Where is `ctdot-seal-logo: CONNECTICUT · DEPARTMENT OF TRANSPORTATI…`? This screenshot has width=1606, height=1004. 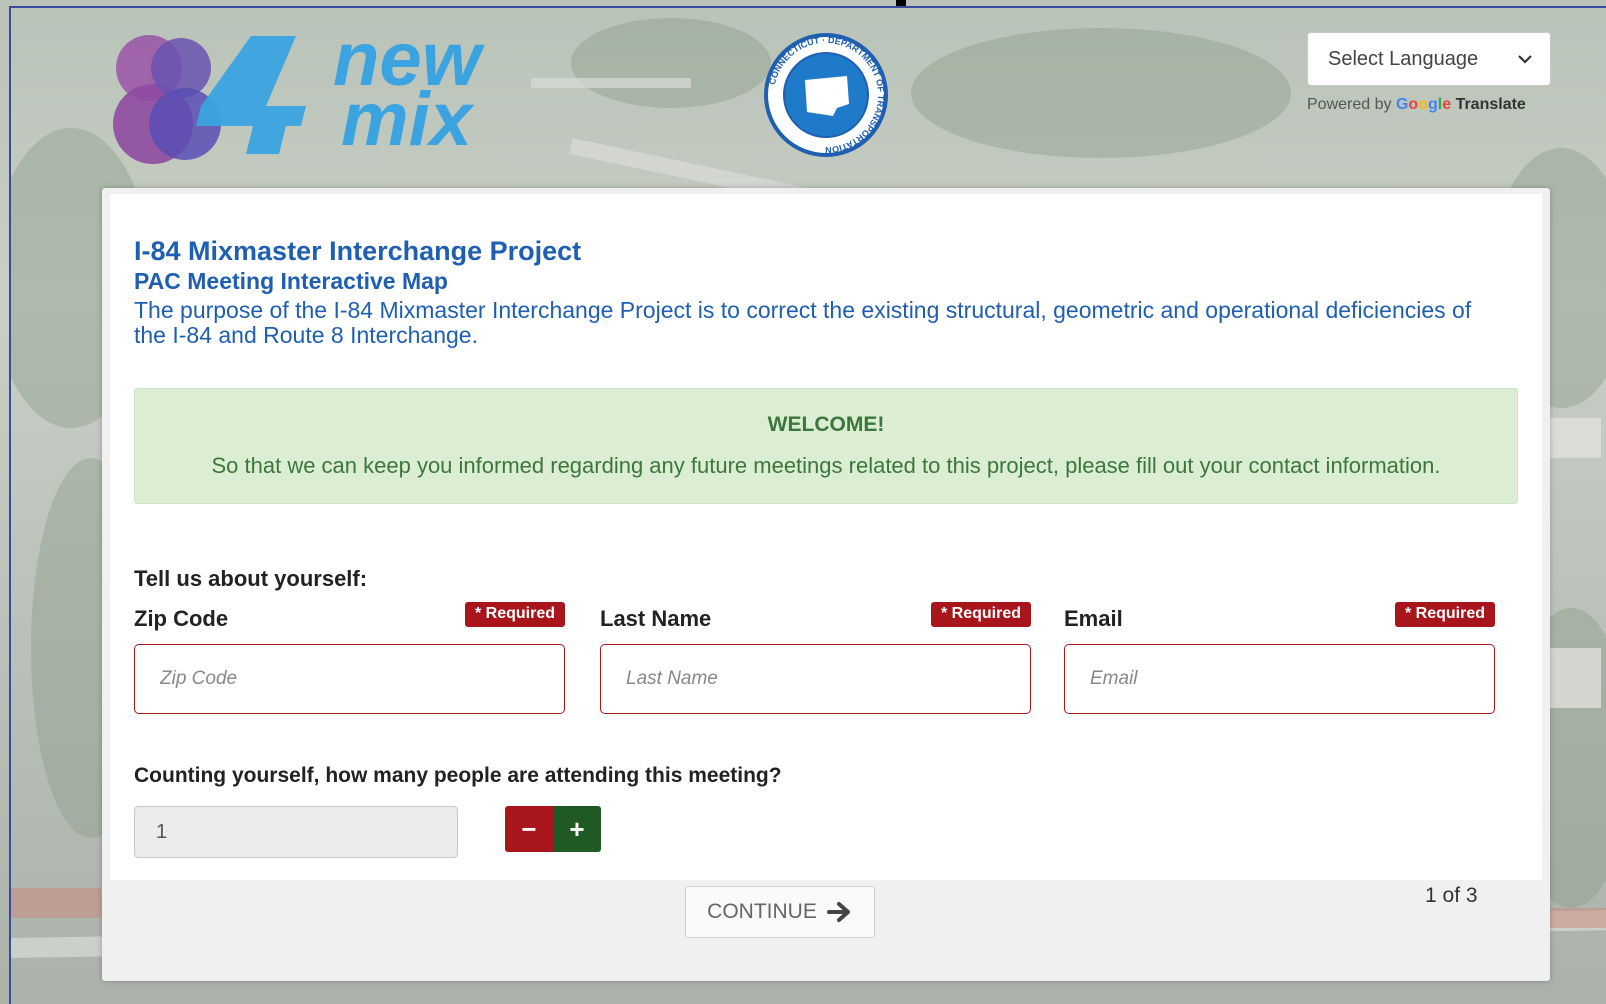
ctdot-seal-logo: CONNECTICUT · DEPARTMENT OF TRANSPORTATI… is located at coordinates (826, 95).